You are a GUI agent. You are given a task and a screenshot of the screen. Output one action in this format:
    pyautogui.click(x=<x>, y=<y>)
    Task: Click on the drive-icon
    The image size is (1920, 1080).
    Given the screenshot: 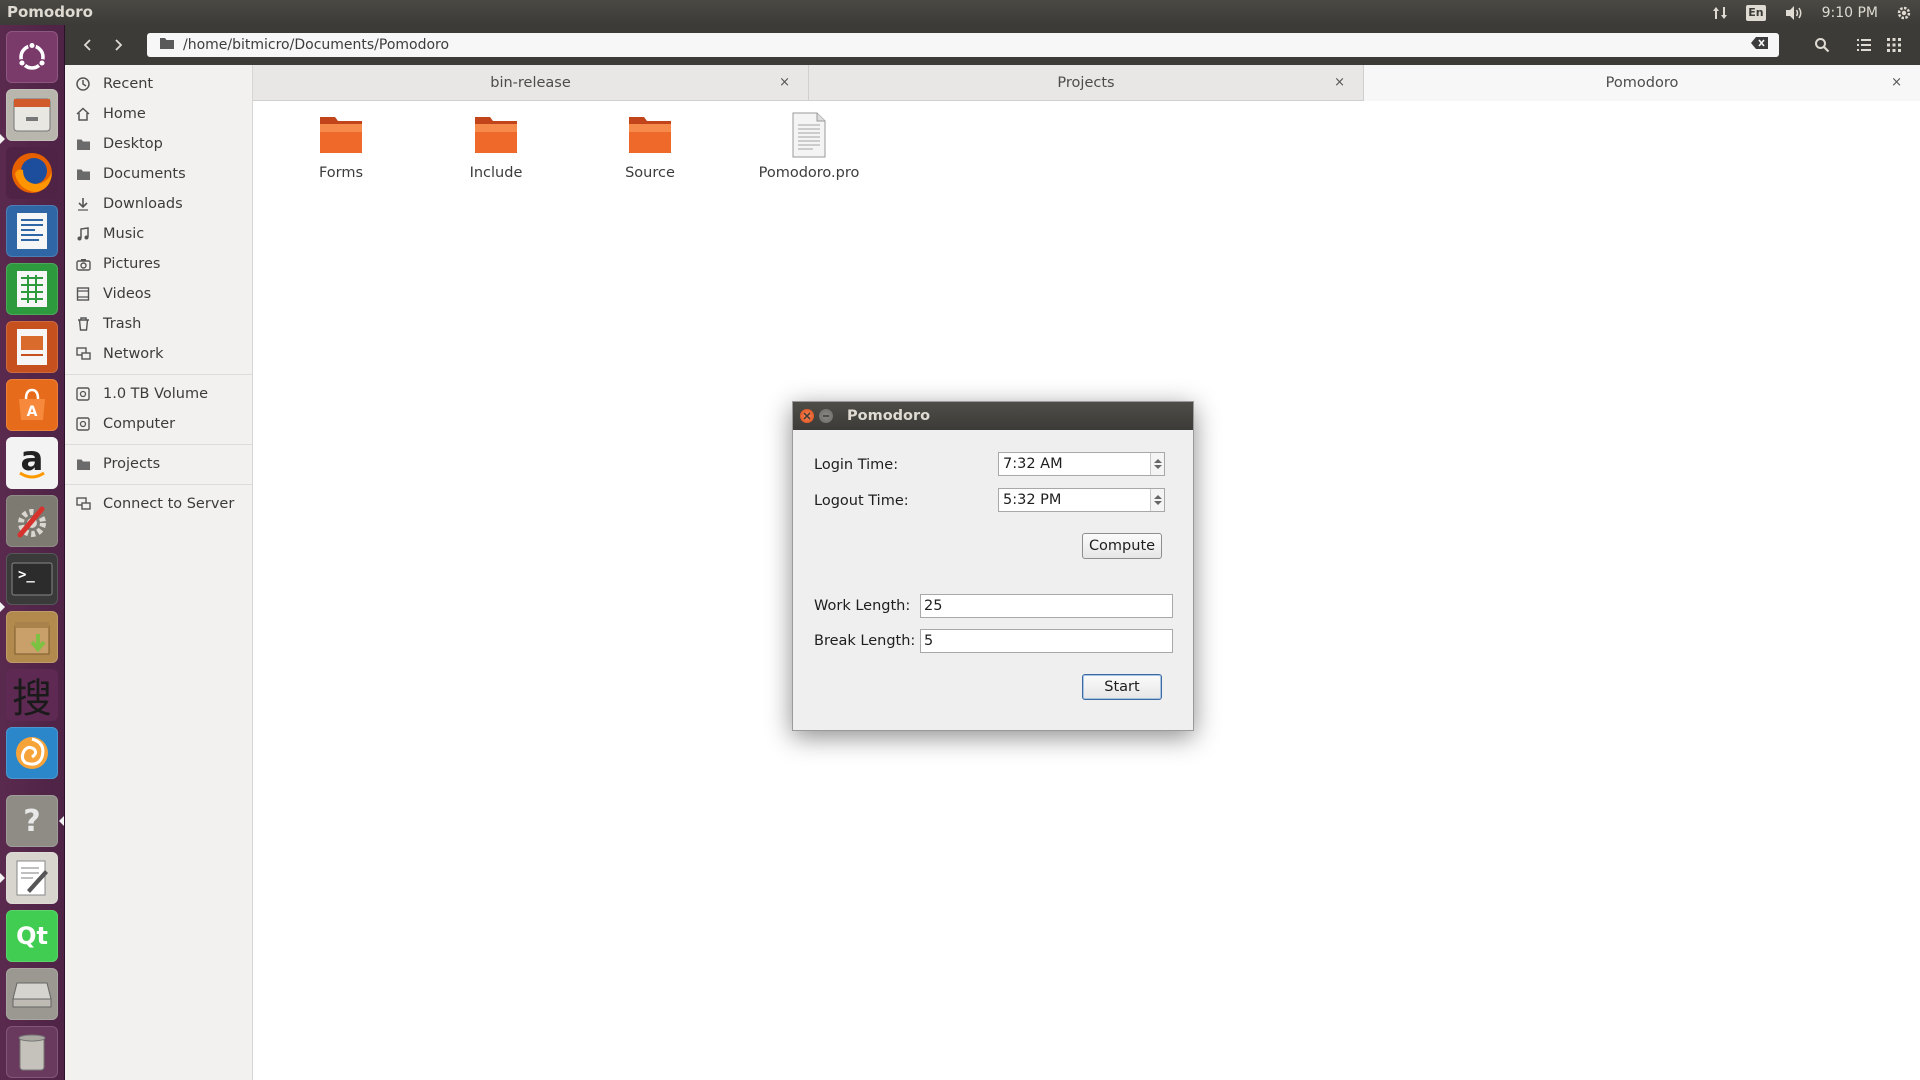 What is the action you would take?
    pyautogui.click(x=32, y=994)
    